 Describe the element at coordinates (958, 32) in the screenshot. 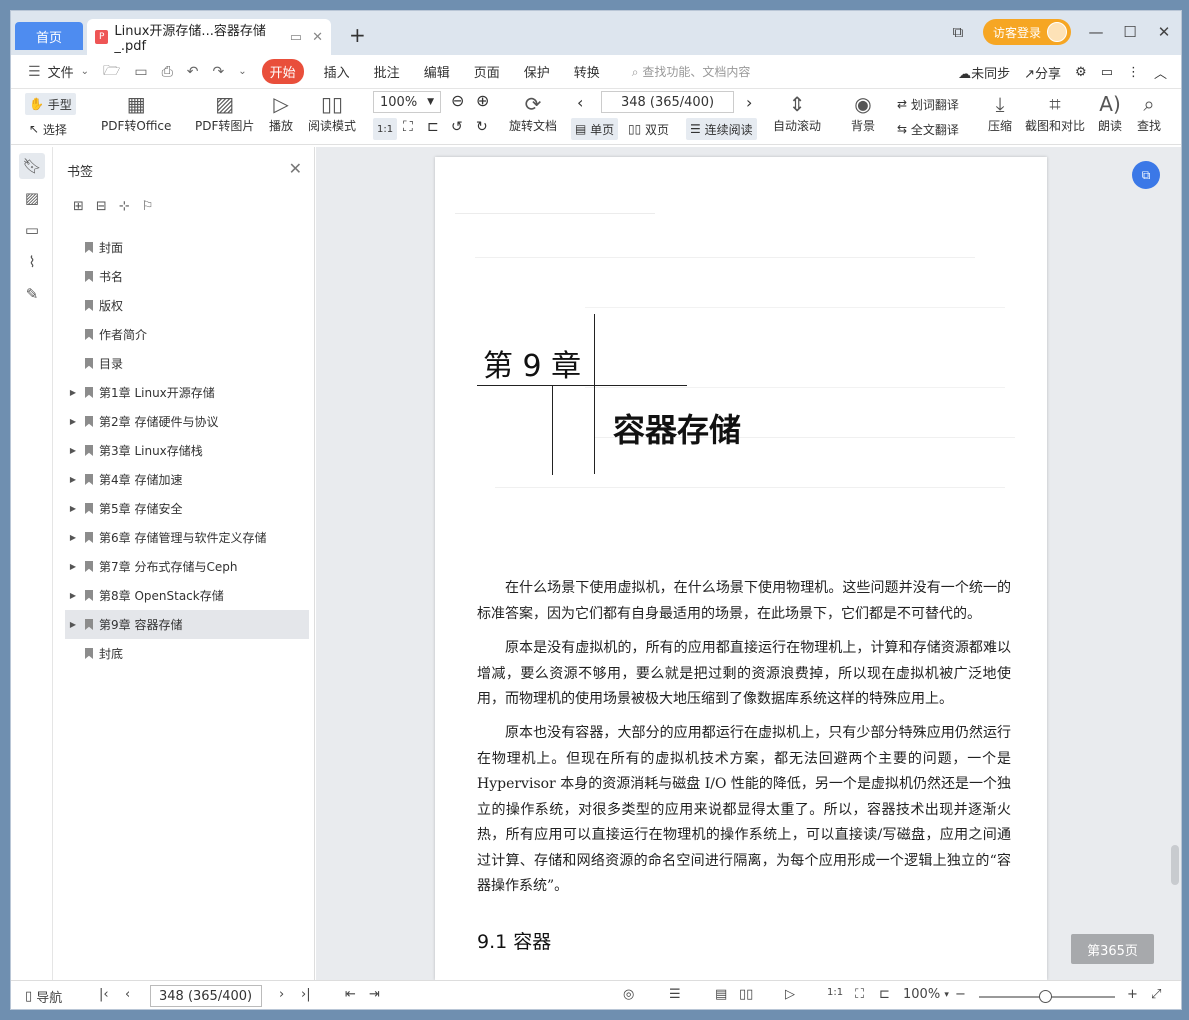

I see `window-layout-icon: ⧉` at that location.